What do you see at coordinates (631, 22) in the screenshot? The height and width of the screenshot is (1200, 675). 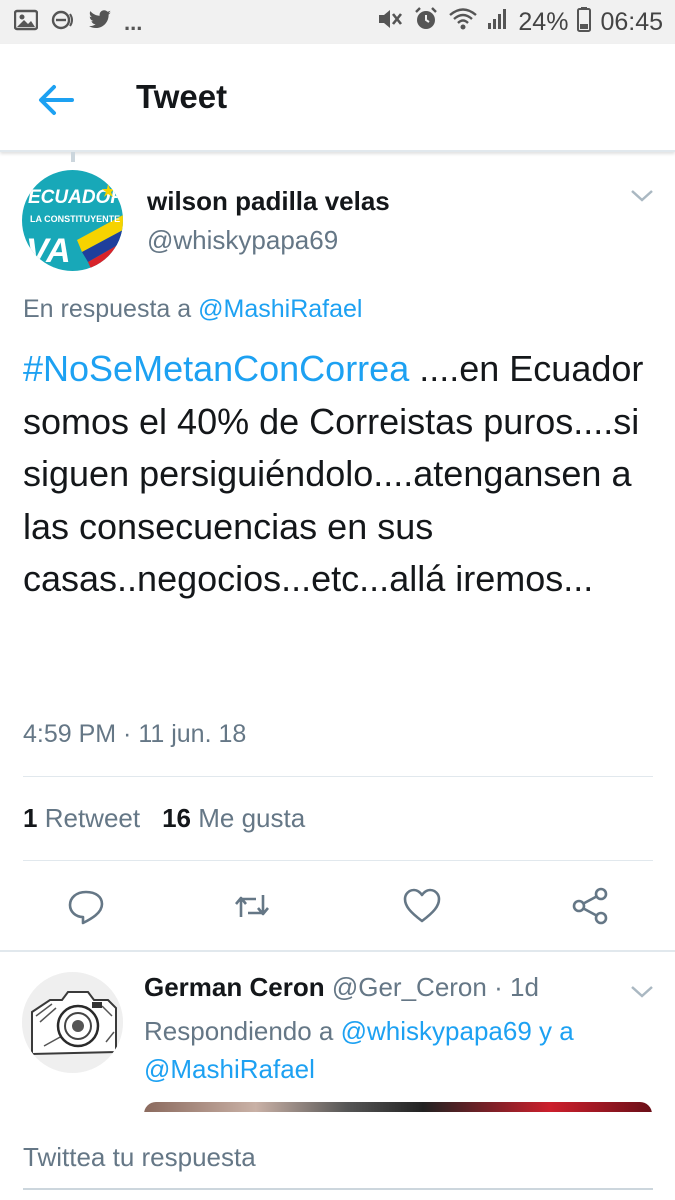 I see `clock: 06:45` at bounding box center [631, 22].